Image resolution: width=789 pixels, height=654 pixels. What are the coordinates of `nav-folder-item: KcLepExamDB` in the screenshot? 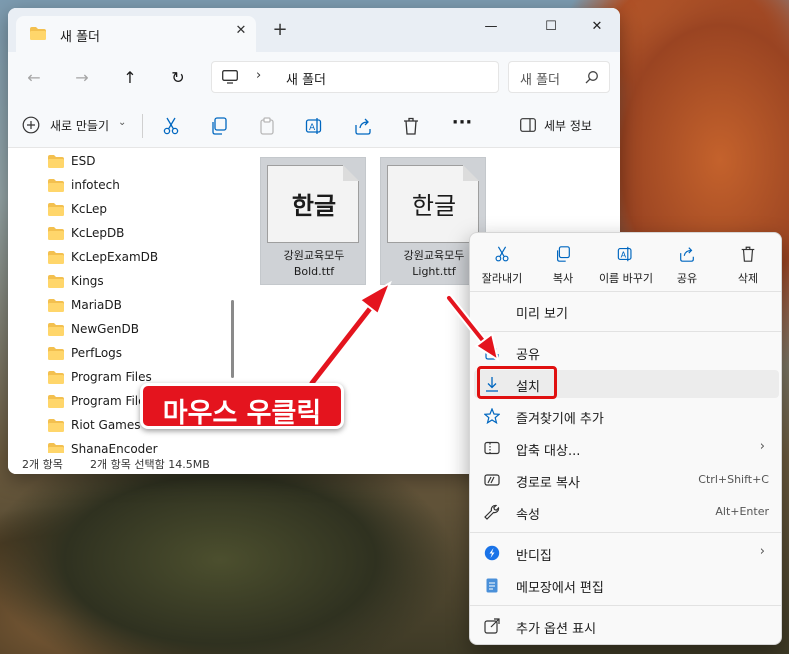 It's located at (138, 258).